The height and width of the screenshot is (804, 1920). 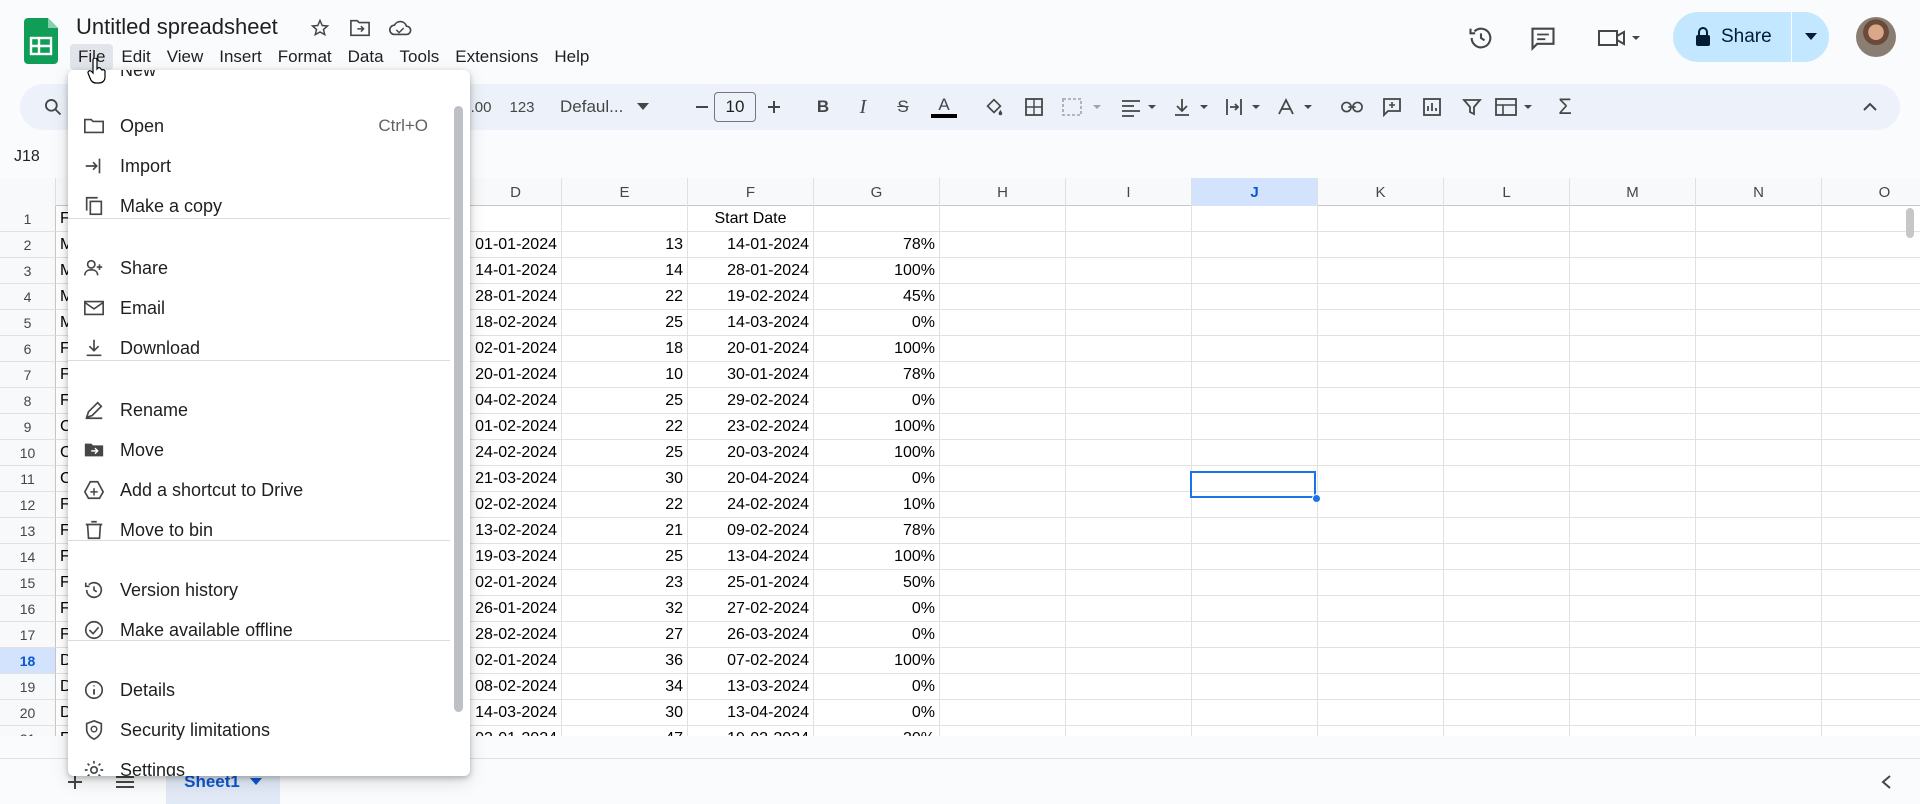 What do you see at coordinates (1472, 107) in the screenshot?
I see `filter-icon` at bounding box center [1472, 107].